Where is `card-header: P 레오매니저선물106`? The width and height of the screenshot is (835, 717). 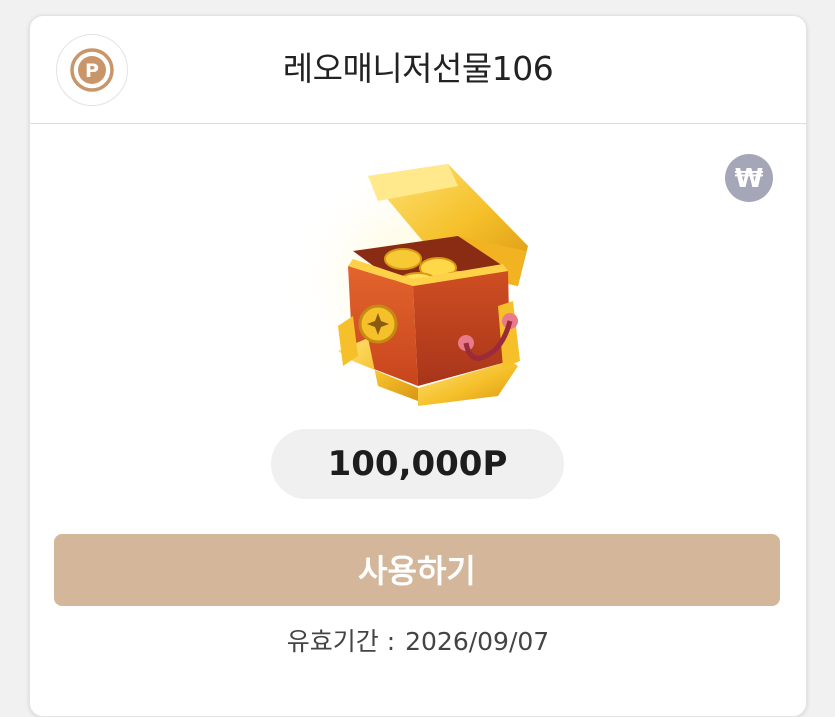 card-header: P 레오매니저선물106 is located at coordinates (418, 70).